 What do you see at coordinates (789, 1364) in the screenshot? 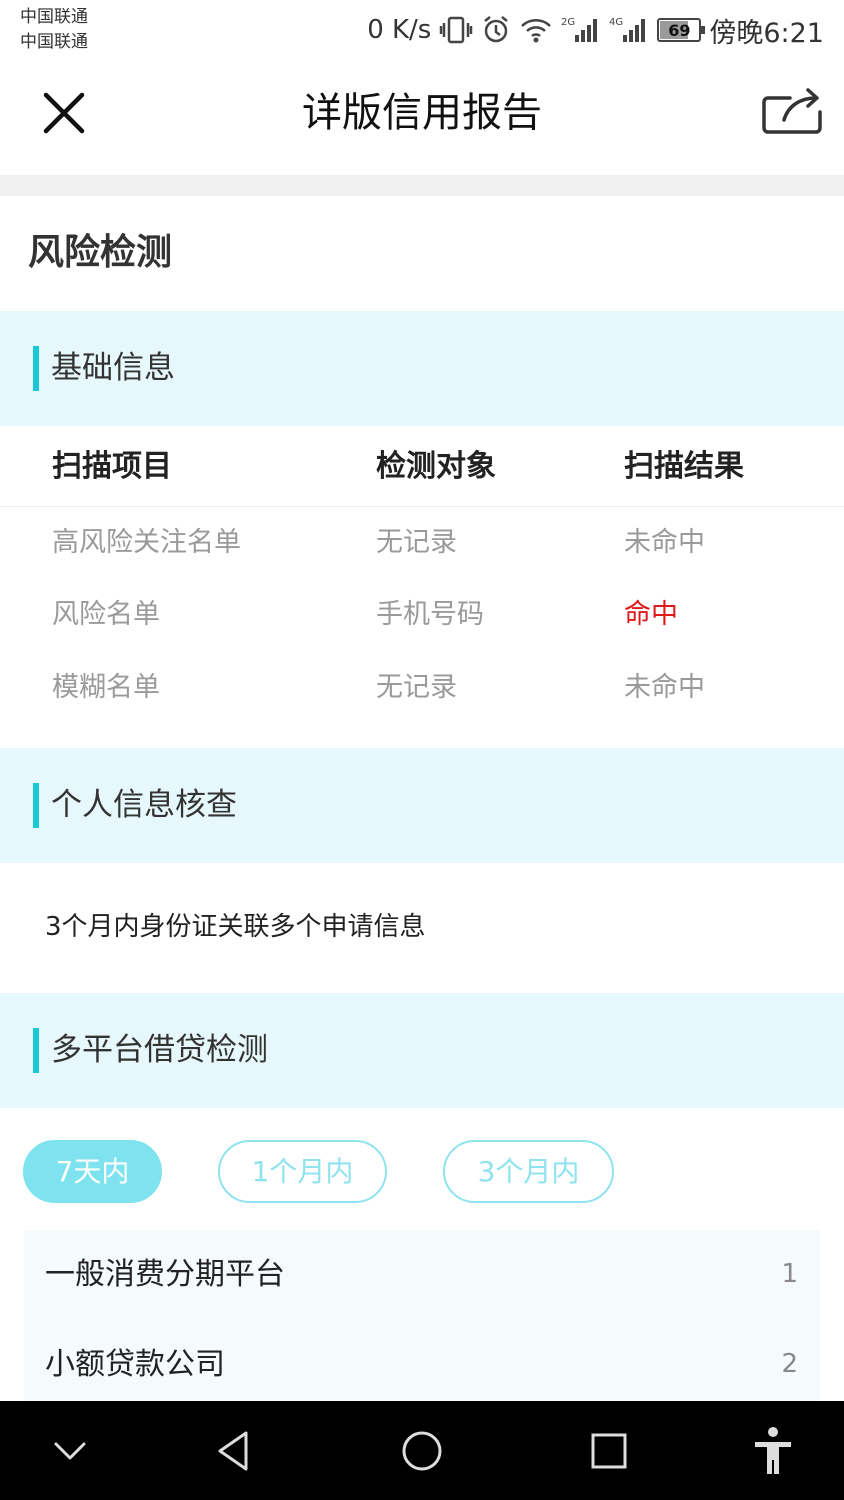
I see `platform-count: 2` at bounding box center [789, 1364].